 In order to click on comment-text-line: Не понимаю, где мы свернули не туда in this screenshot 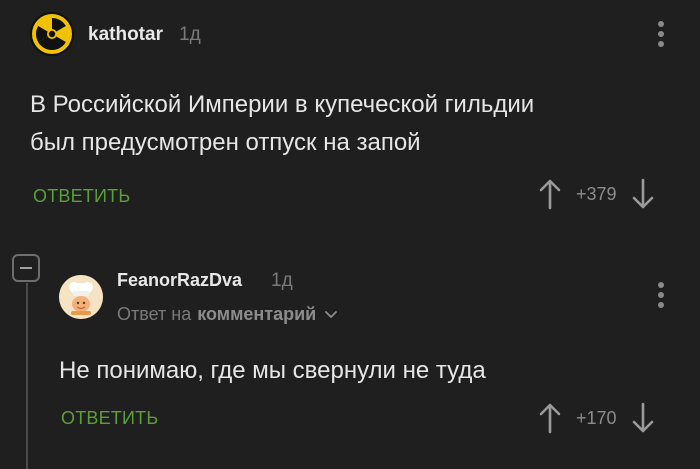, I will do `click(272, 370)`.